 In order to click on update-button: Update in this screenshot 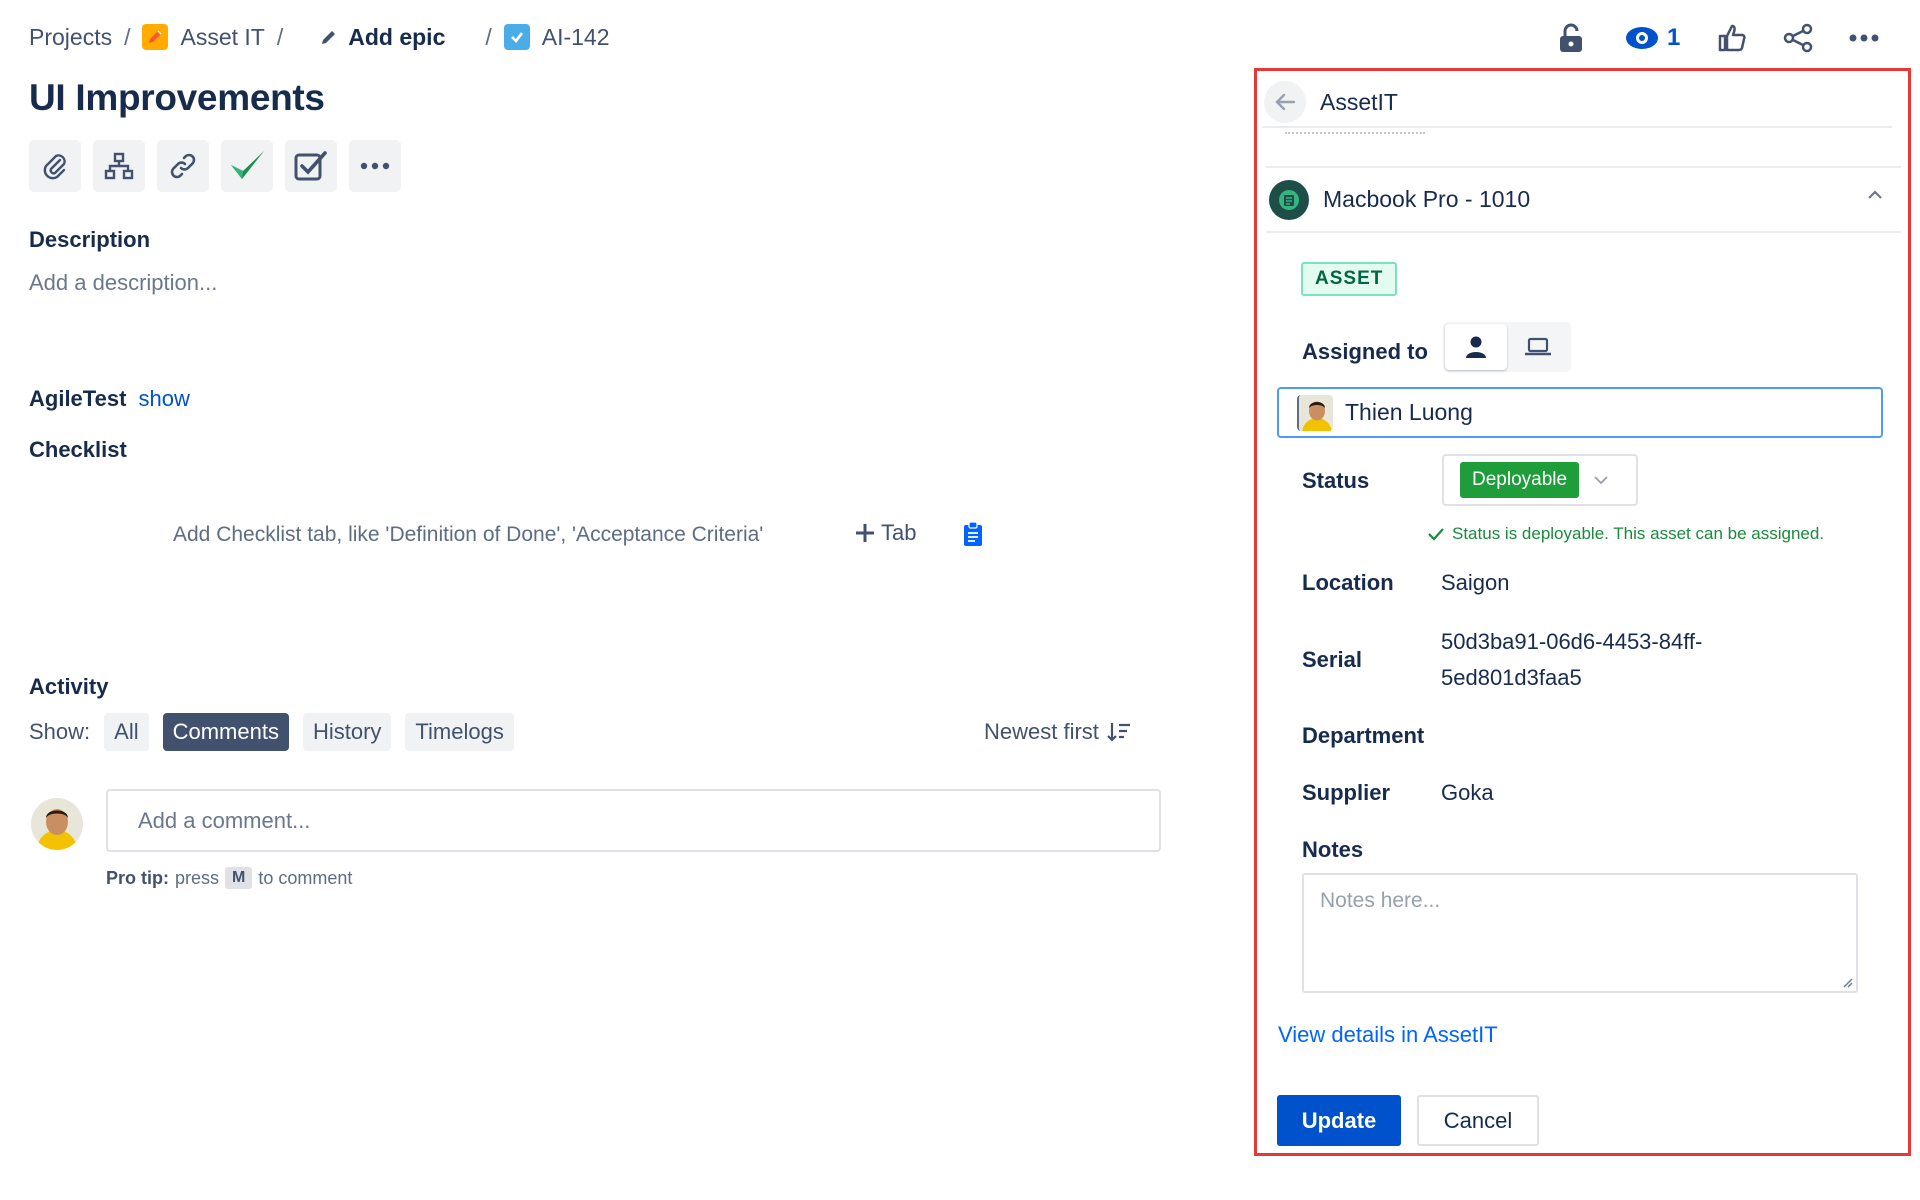, I will do `click(1339, 1120)`.